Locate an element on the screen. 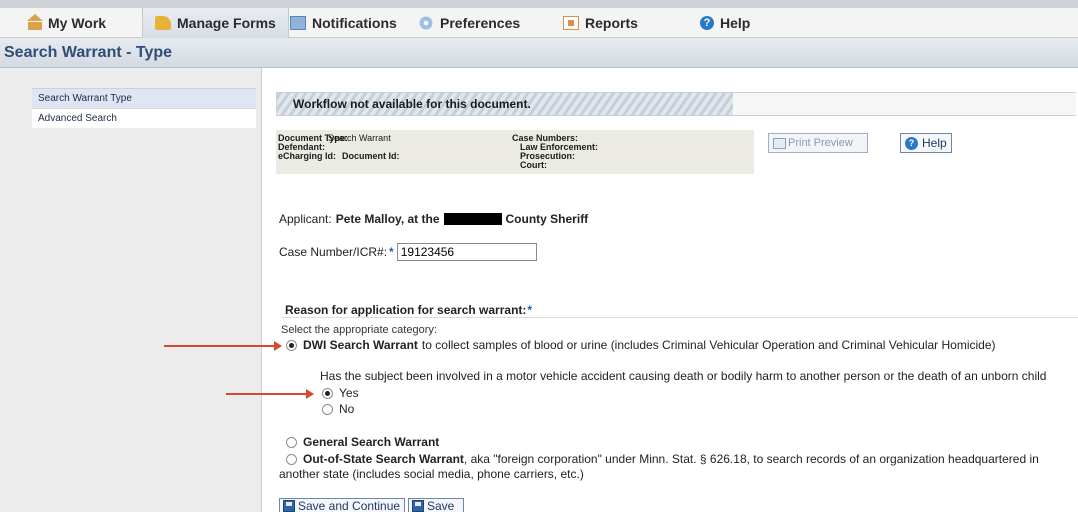 The width and height of the screenshot is (1078, 512). home-icon is located at coordinates (35, 22).